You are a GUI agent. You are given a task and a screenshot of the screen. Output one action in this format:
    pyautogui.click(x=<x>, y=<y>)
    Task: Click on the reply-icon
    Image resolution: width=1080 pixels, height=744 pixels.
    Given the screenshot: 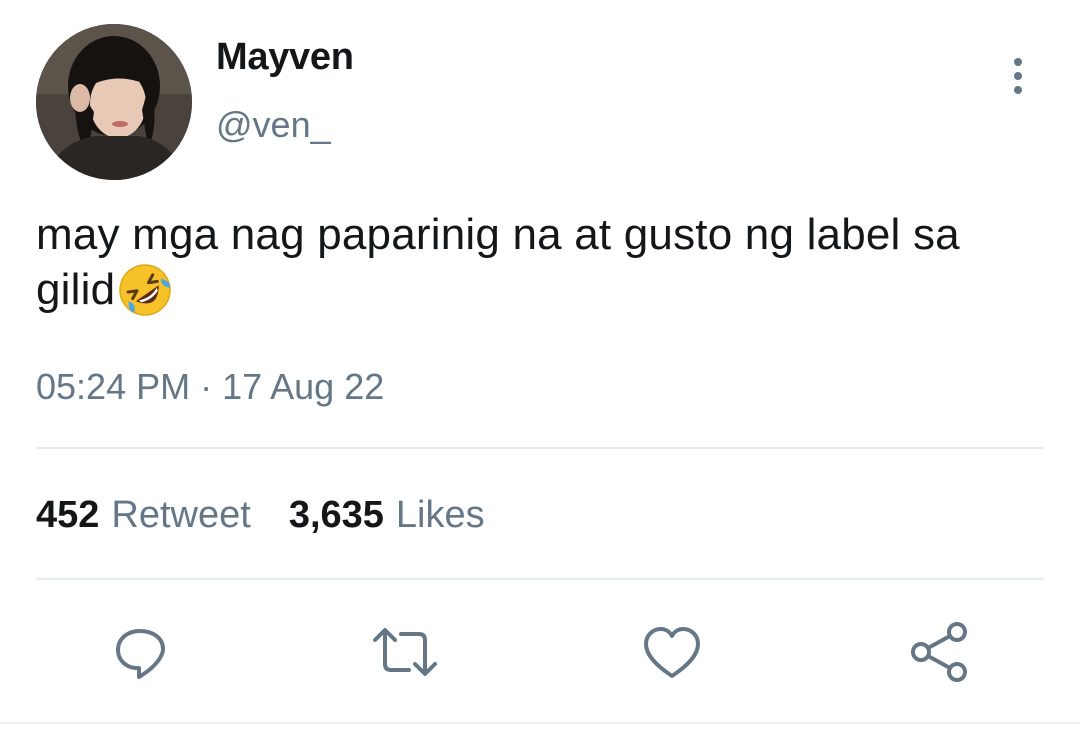 What is the action you would take?
    pyautogui.click(x=140, y=652)
    